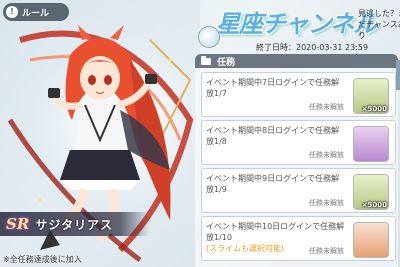 The width and height of the screenshot is (400, 267). I want to click on info-icon: !, so click(12, 12).